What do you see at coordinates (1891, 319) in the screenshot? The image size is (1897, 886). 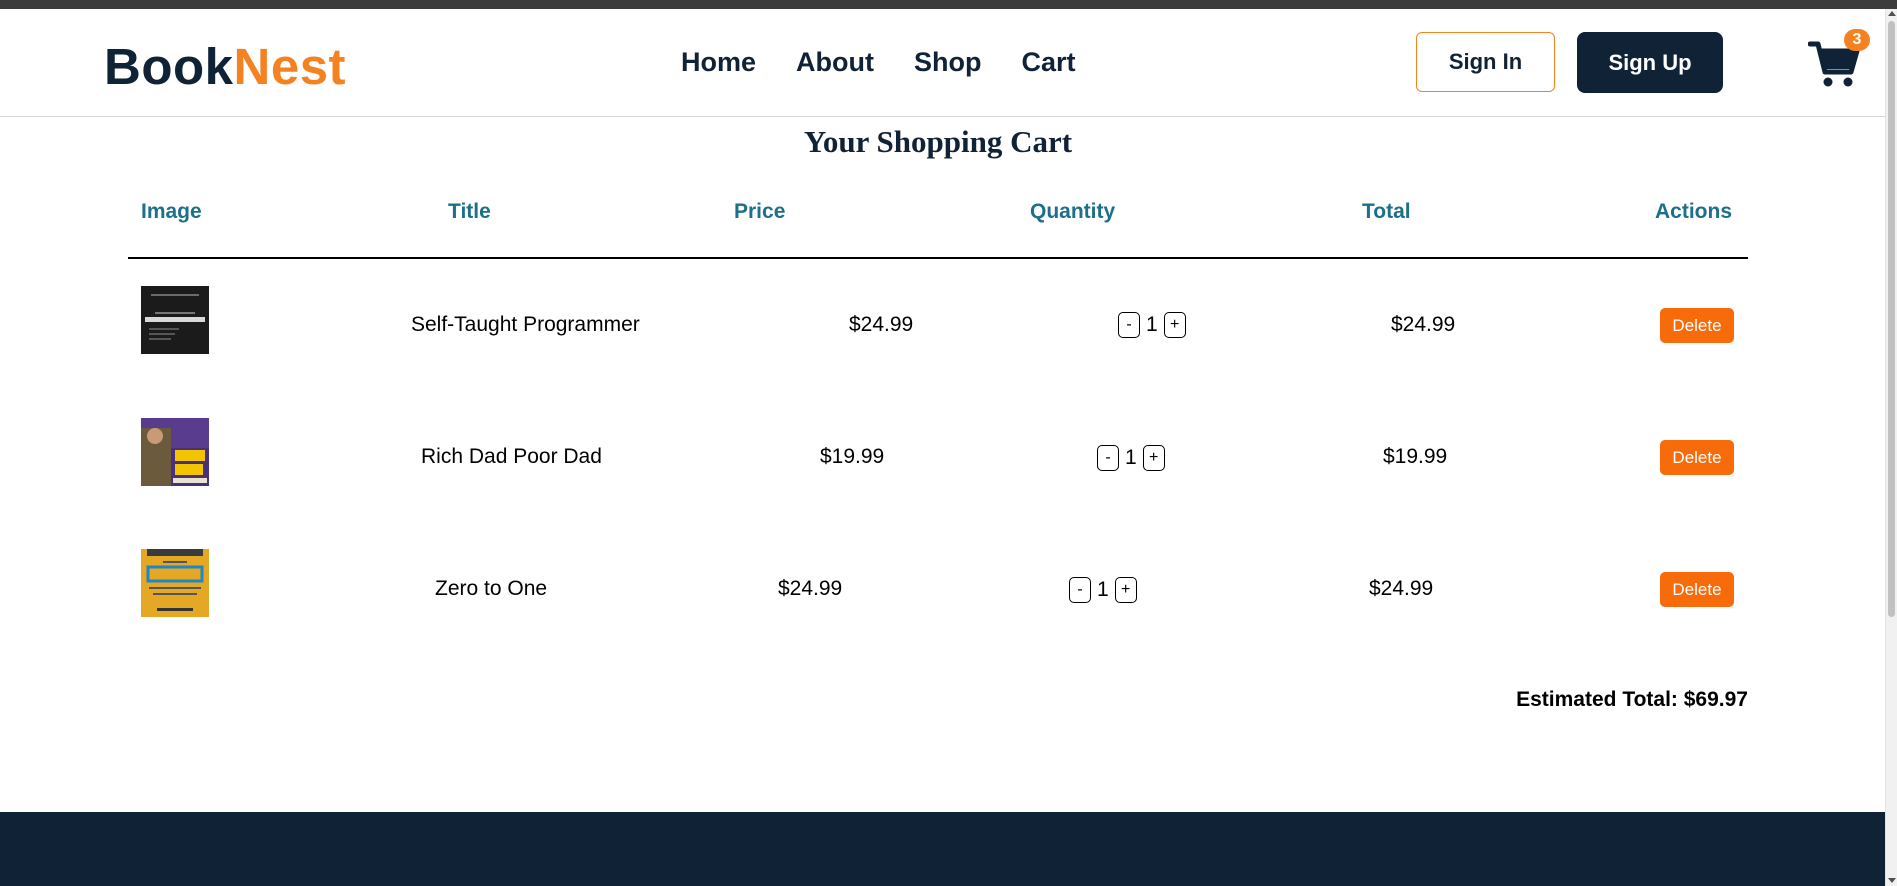 I see `scrollbar-thumb` at bounding box center [1891, 319].